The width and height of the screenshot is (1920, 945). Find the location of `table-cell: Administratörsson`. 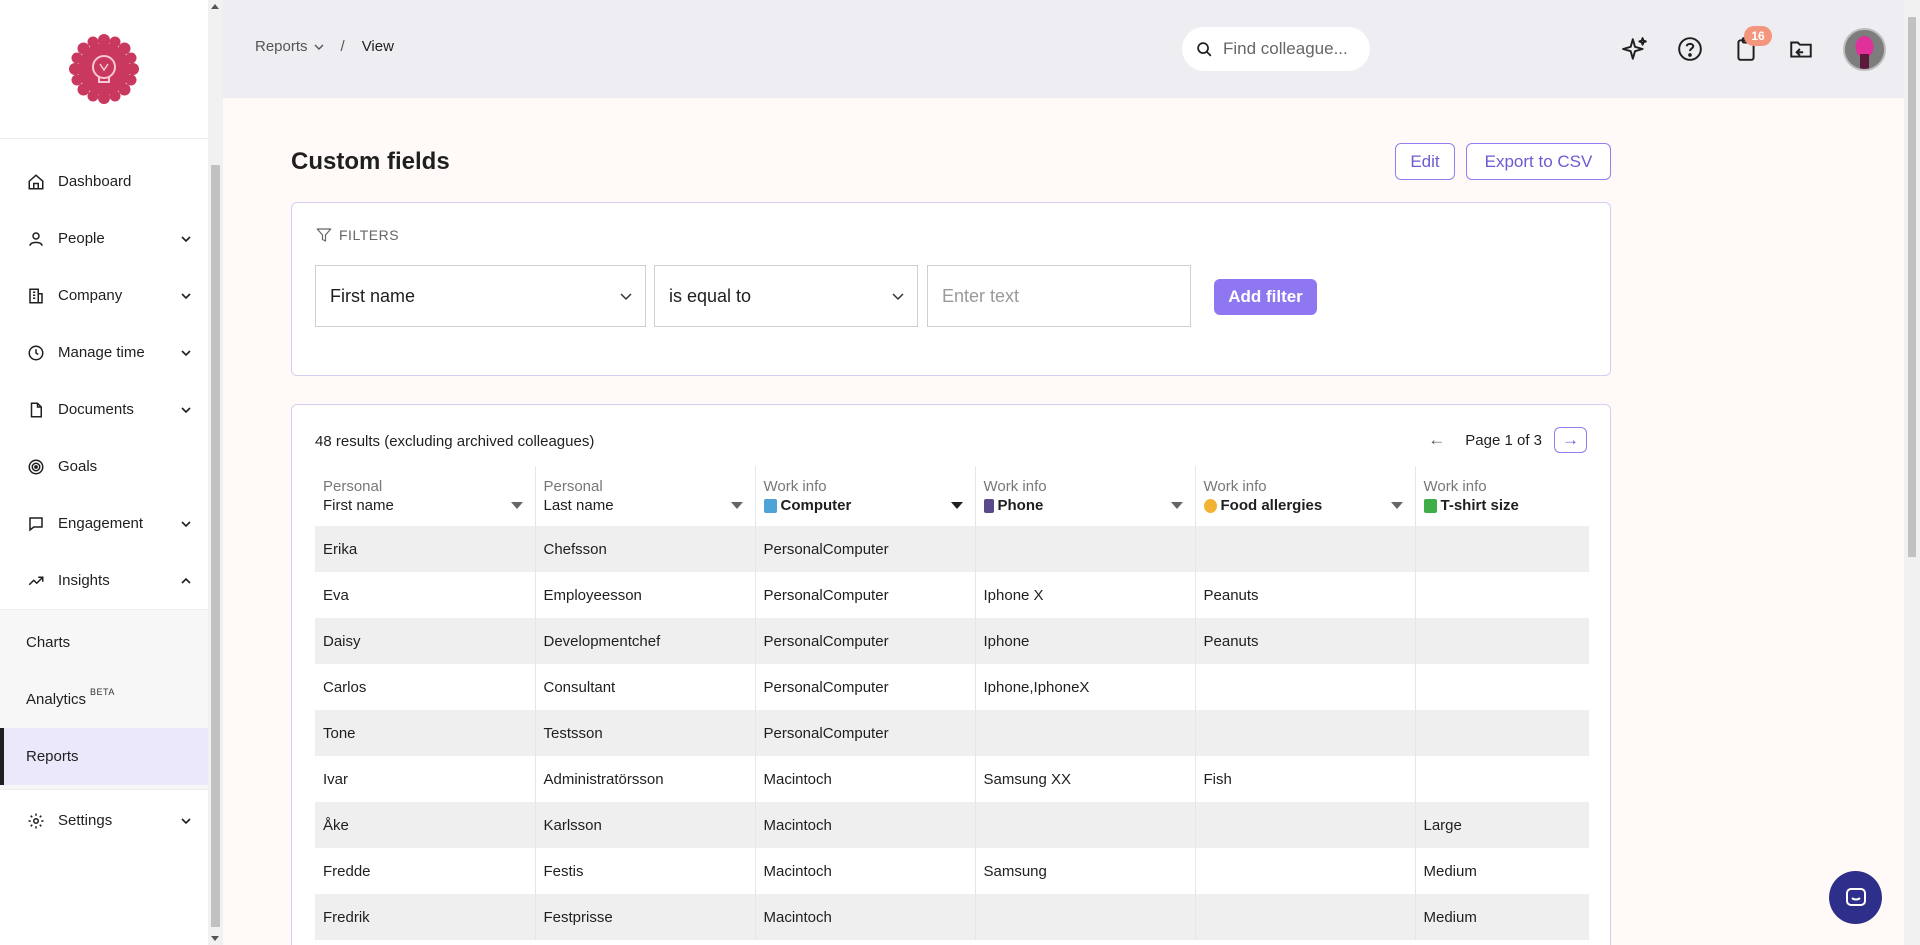

table-cell: Administratörsson is located at coordinates (645, 779).